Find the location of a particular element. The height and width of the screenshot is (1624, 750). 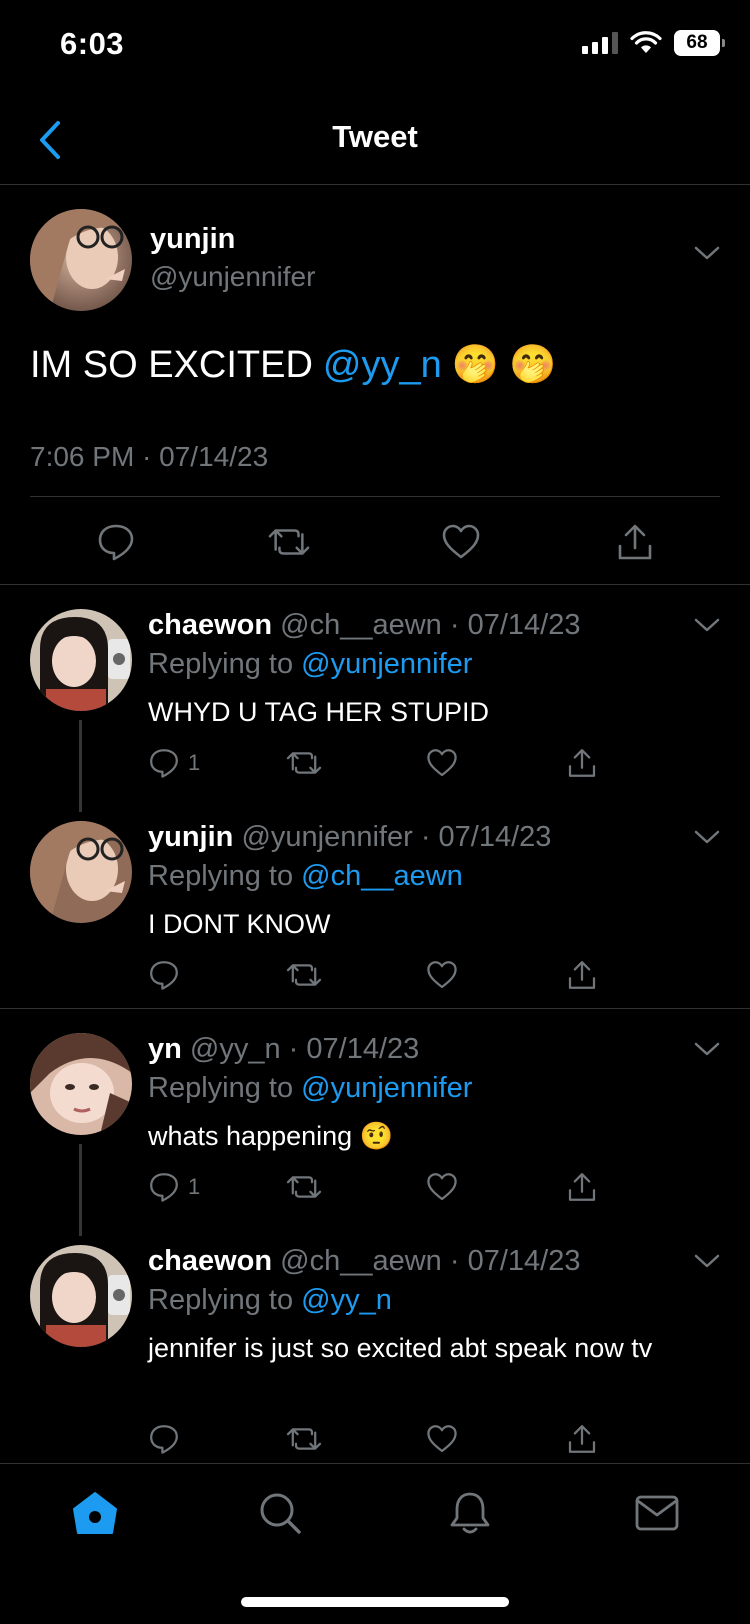

tweet-timestamp: 7:06 PM · 07/14/23 is located at coordinates (149, 456).